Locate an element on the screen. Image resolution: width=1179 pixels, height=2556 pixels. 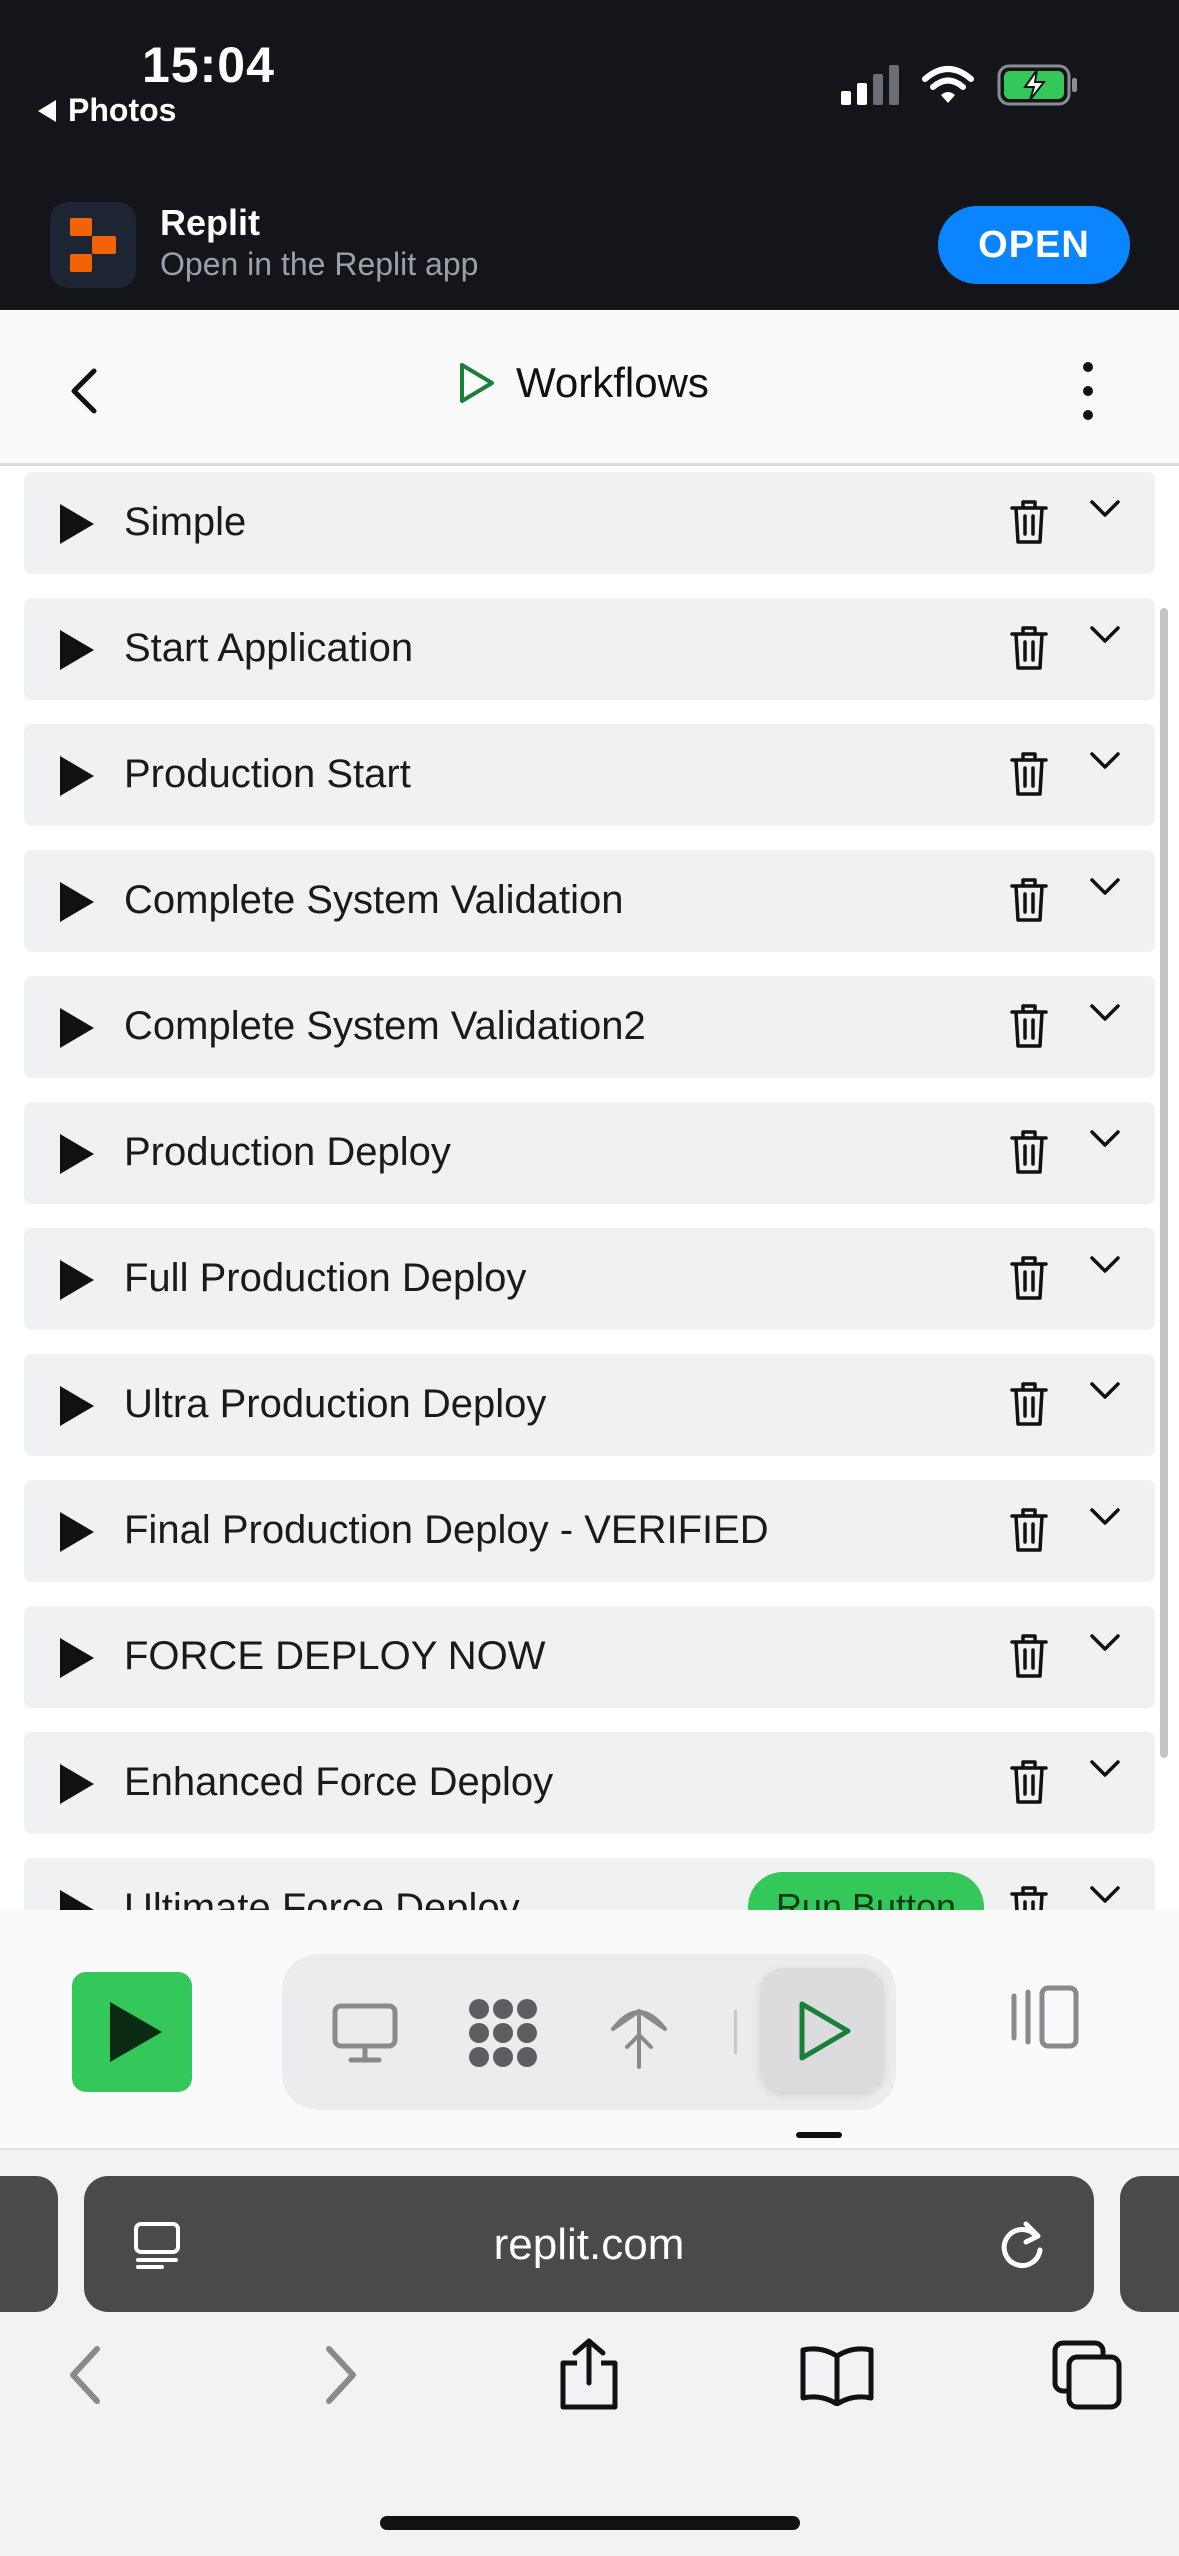
back-app-label: Photos is located at coordinates (122, 110).